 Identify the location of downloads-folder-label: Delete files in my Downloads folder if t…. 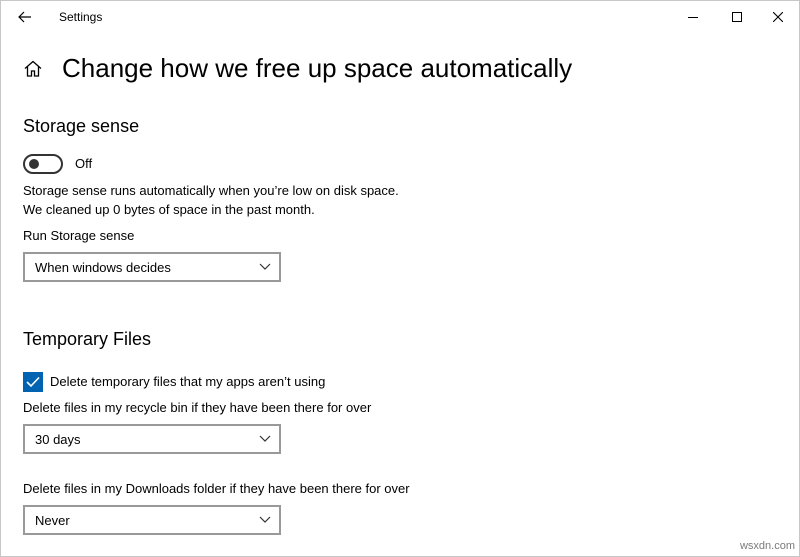
(216, 488).